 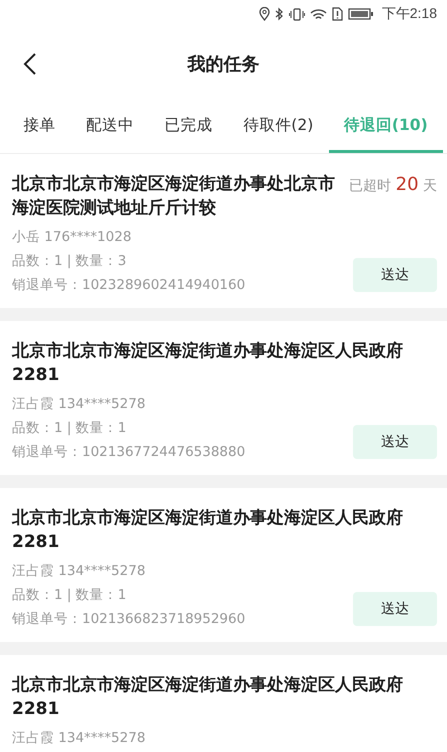 What do you see at coordinates (110, 126) in the screenshot?
I see `tab: 配送中` at bounding box center [110, 126].